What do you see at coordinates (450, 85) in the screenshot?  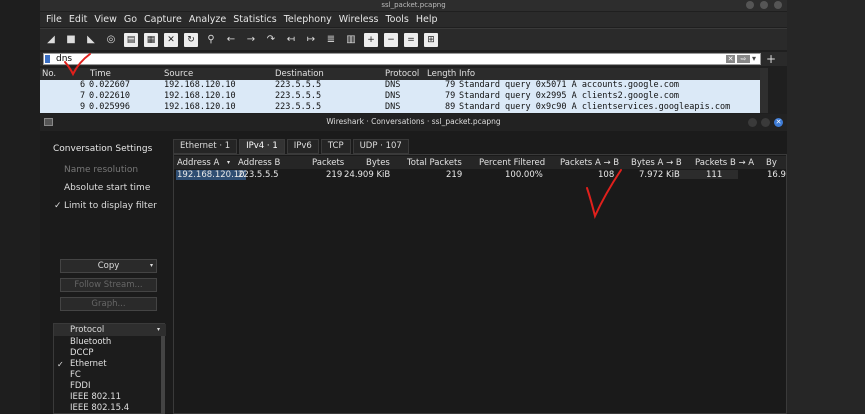 I see `packet-length: 79` at bounding box center [450, 85].